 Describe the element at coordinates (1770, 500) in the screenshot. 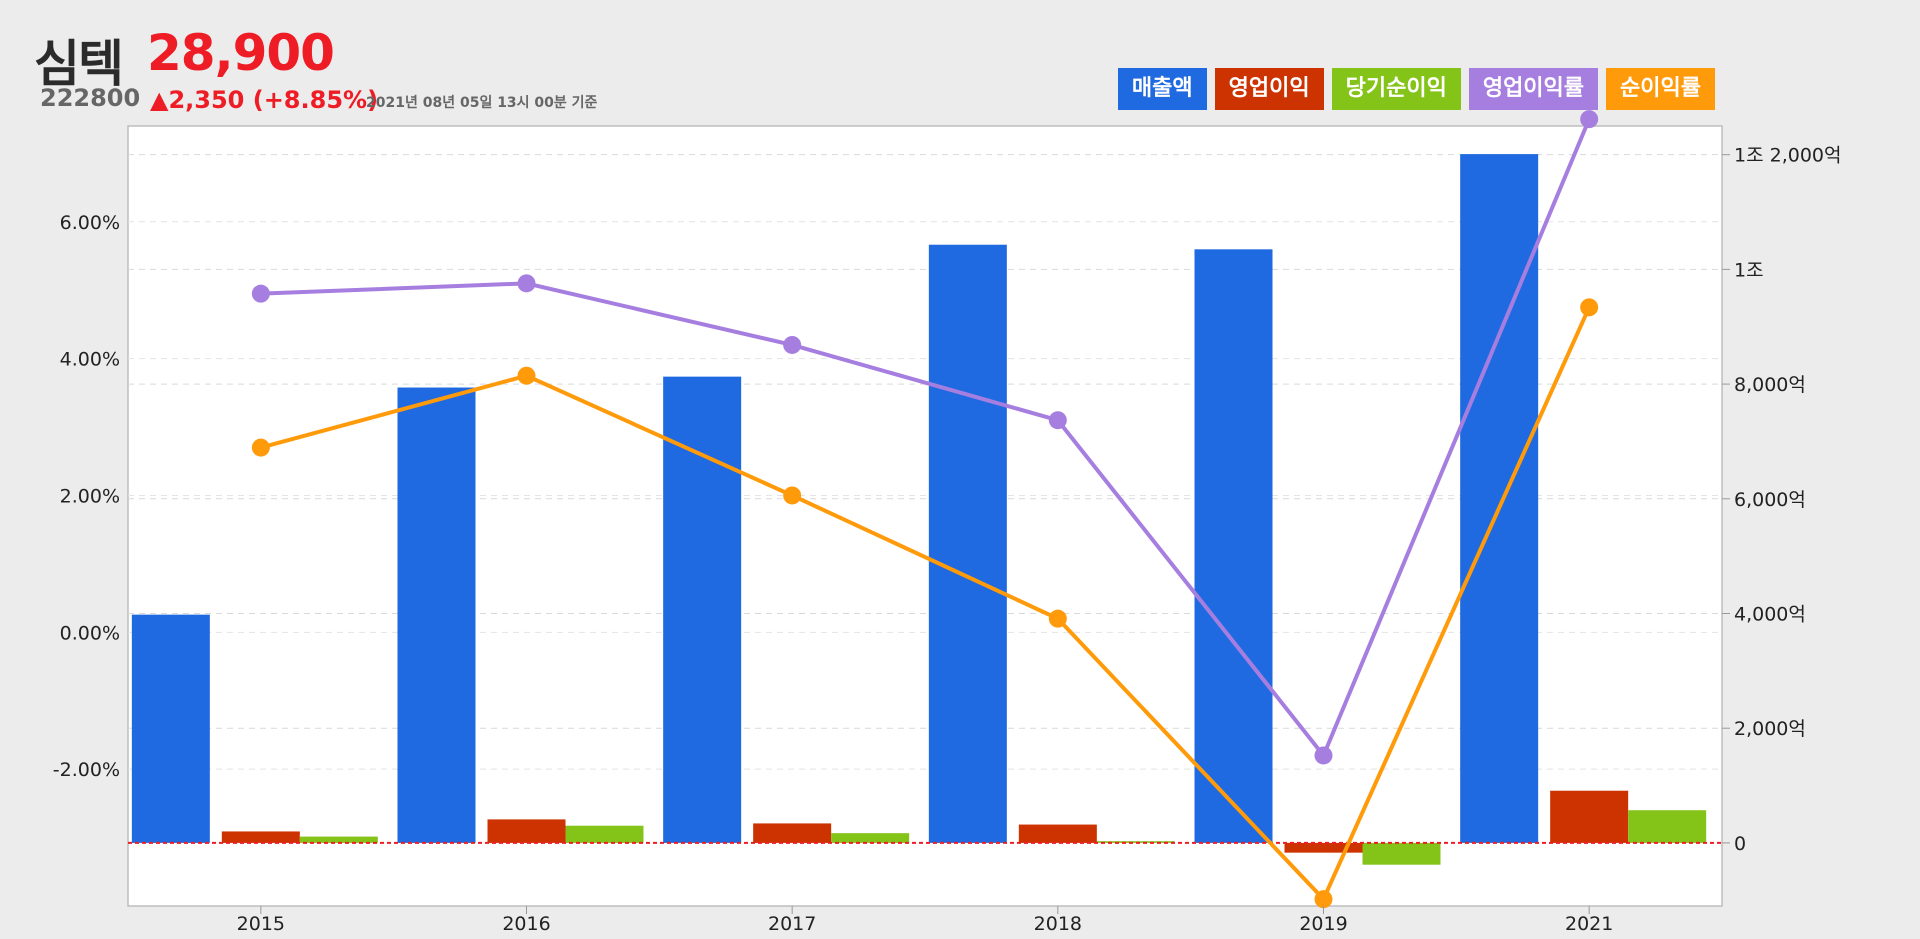

I see `right-tick-label: 6,000억` at that location.